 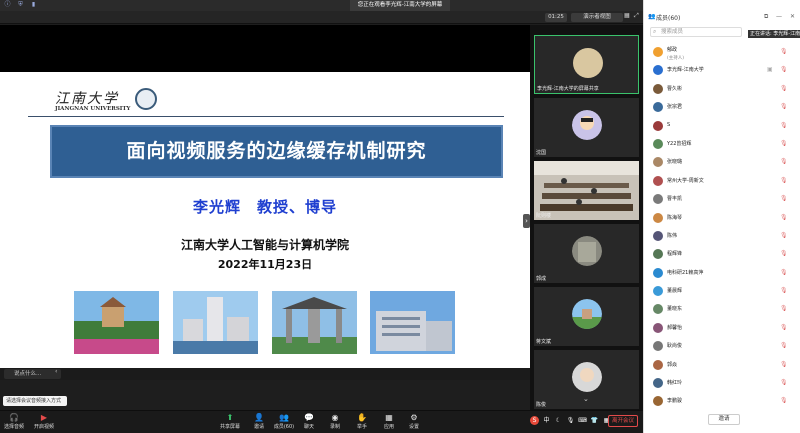 I want to click on member-row: 电科研21赖高萍 🎙, so click(x=722, y=274).